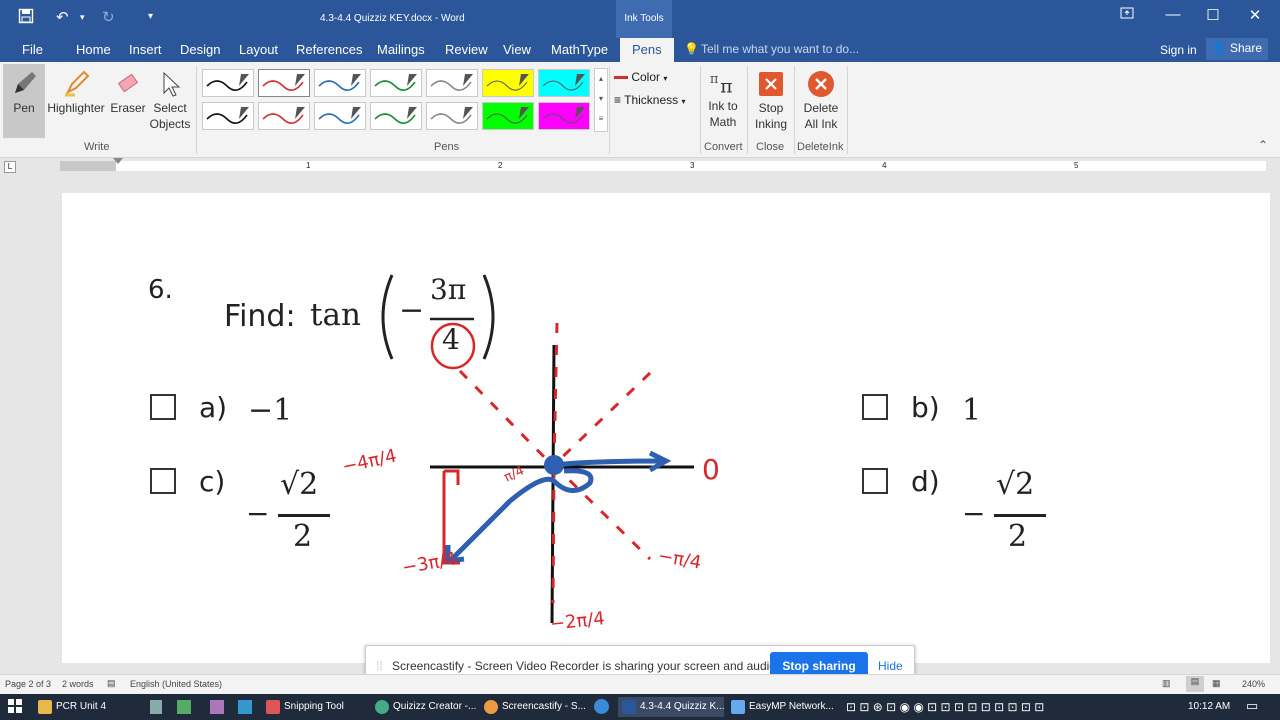 This screenshot has width=1280, height=720. I want to click on redo-icon: ↻, so click(108, 17).